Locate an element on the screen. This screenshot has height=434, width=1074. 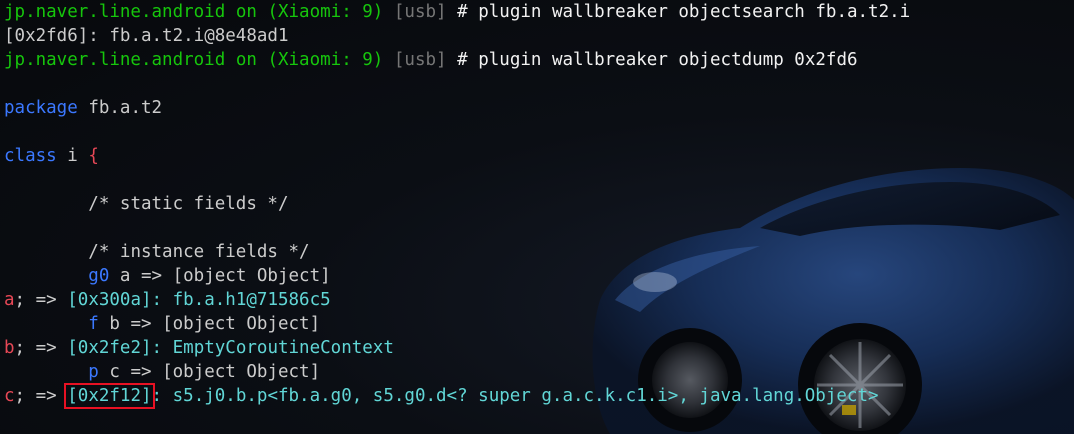
field-decl-b: f b => [object Object] is located at coordinates (162, 324).